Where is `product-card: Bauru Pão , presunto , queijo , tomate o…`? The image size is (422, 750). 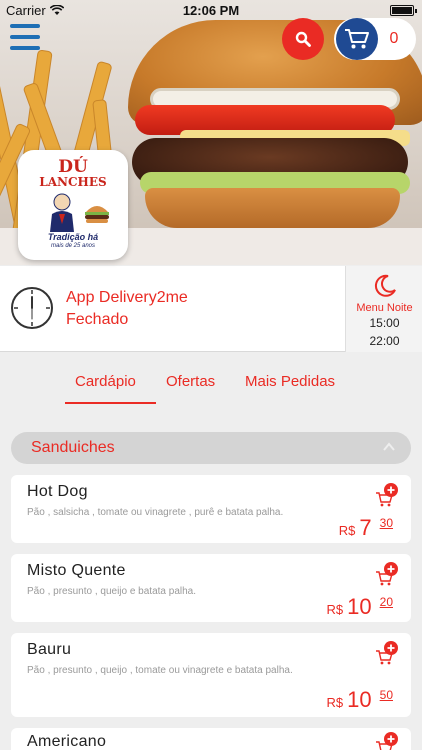
product-card: Bauru Pão , presunto , queijo , tomate o… is located at coordinates (211, 675).